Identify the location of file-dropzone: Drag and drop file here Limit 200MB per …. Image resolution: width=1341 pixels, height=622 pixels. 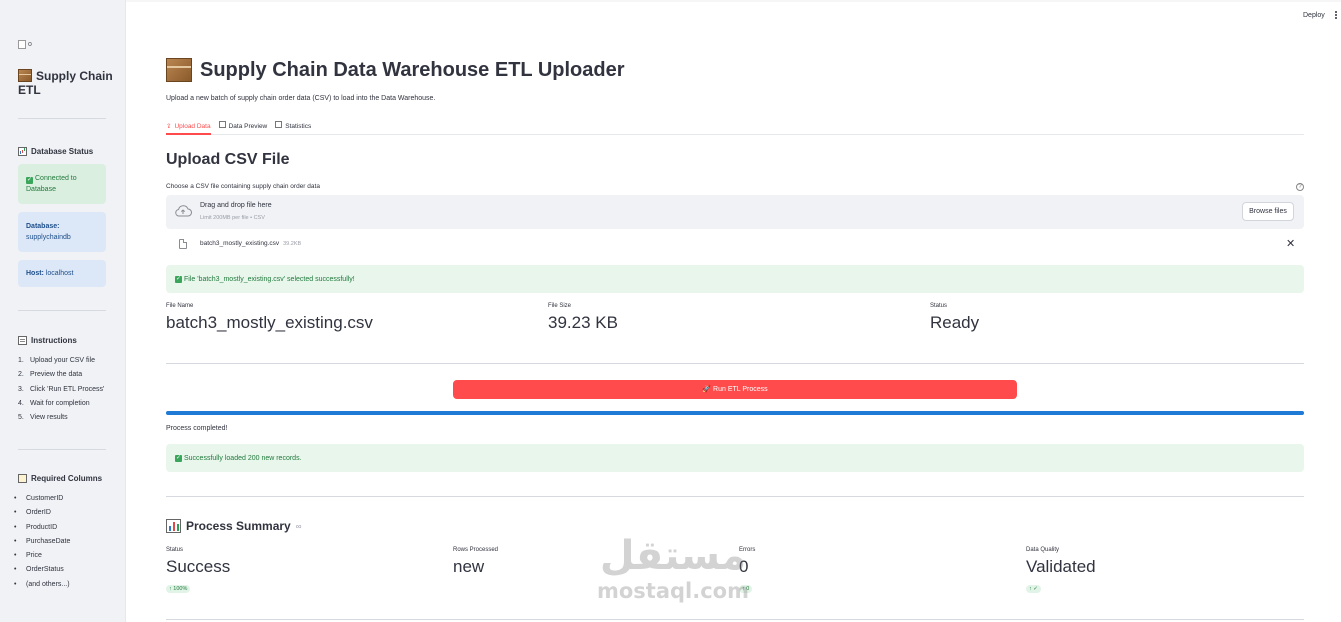
(735, 212).